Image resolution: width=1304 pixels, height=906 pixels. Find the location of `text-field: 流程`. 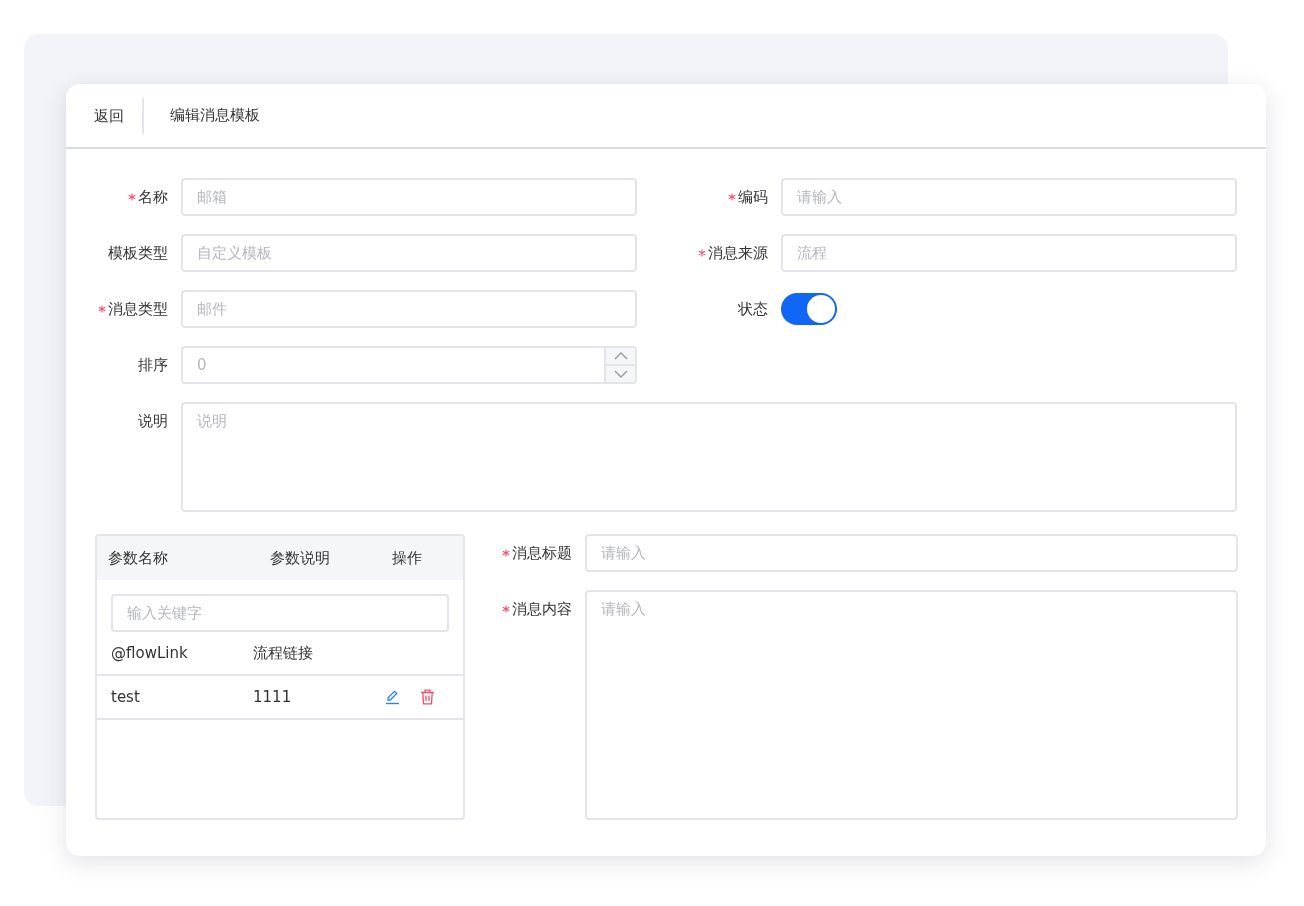

text-field: 流程 is located at coordinates (1009, 253).